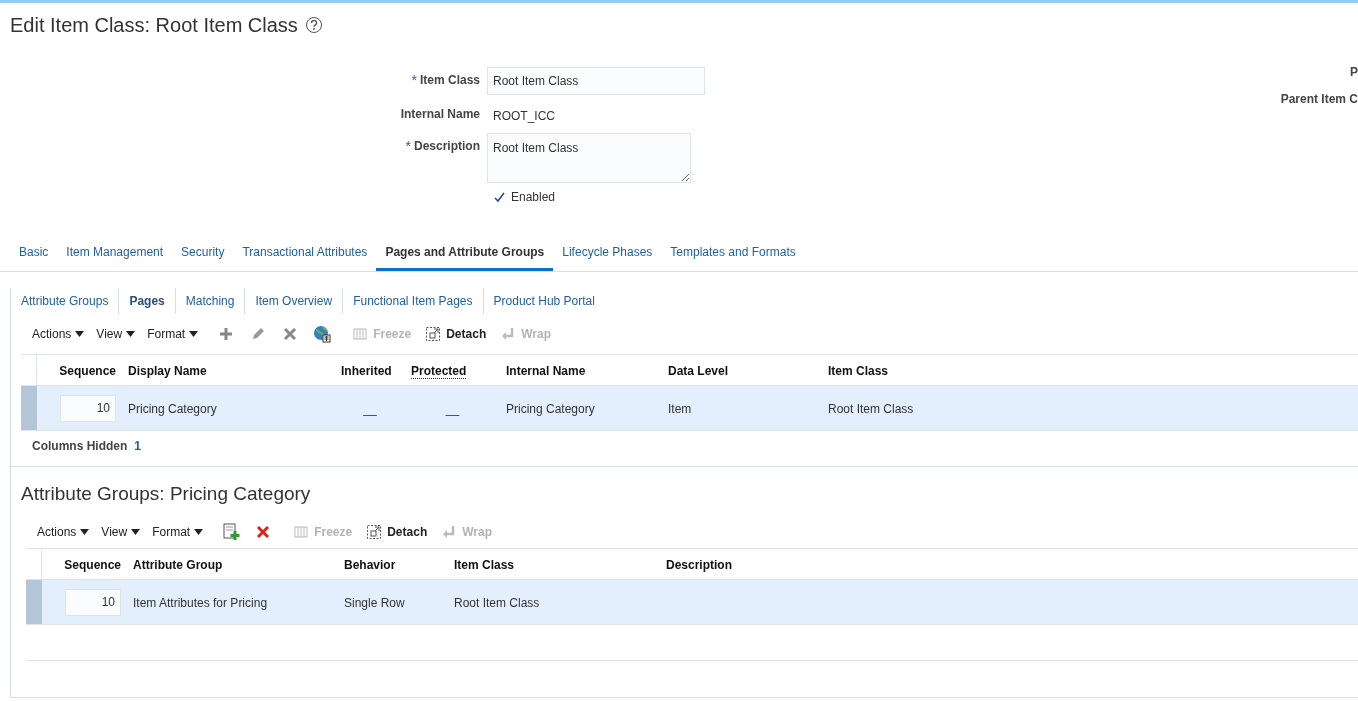 The height and width of the screenshot is (701, 1358). Describe the element at coordinates (226, 334) in the screenshot. I see `add-icon` at that location.